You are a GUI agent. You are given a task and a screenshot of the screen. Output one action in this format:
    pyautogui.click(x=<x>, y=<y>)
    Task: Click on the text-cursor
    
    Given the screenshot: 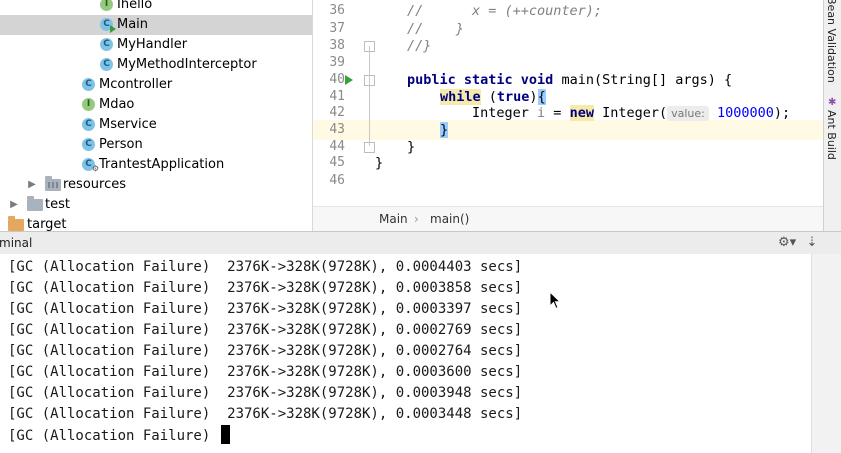 What is the action you would take?
    pyautogui.click(x=225, y=434)
    